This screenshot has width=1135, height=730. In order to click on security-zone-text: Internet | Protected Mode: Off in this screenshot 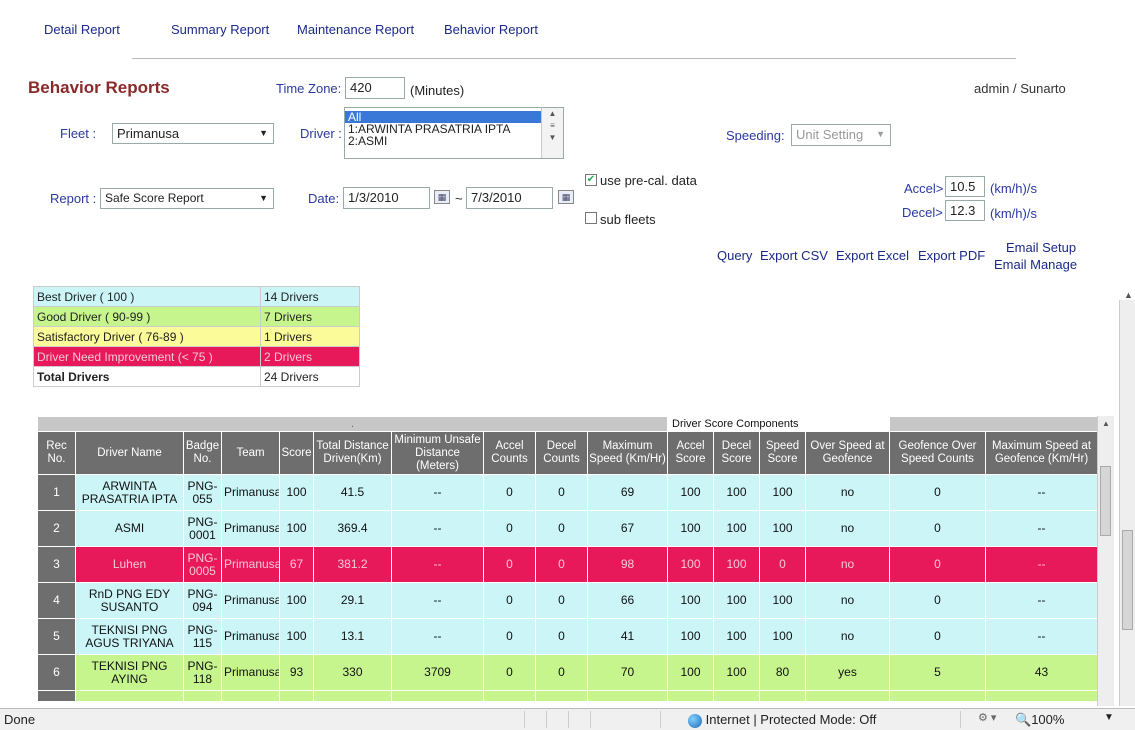, I will do `click(791, 719)`.